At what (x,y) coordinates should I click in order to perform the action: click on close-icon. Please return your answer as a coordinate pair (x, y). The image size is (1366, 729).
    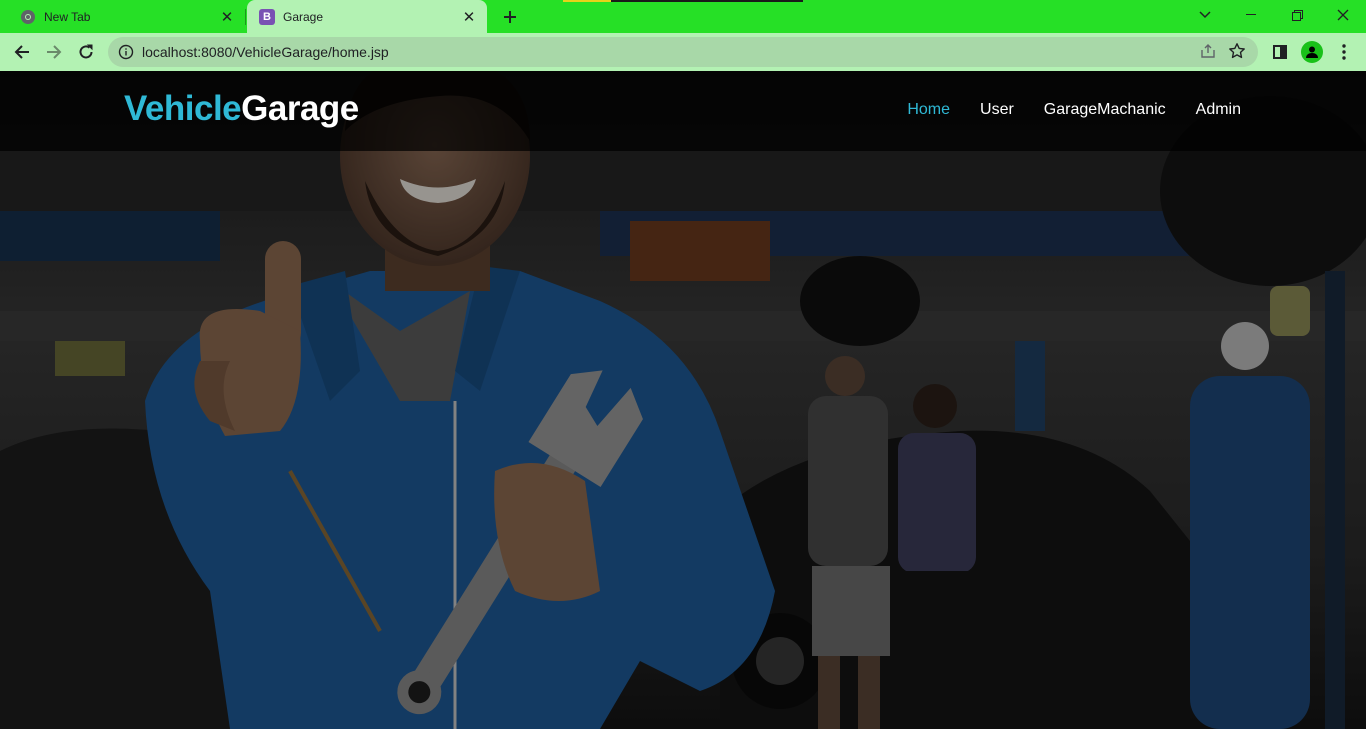
    Looking at the image, I should click on (1343, 15).